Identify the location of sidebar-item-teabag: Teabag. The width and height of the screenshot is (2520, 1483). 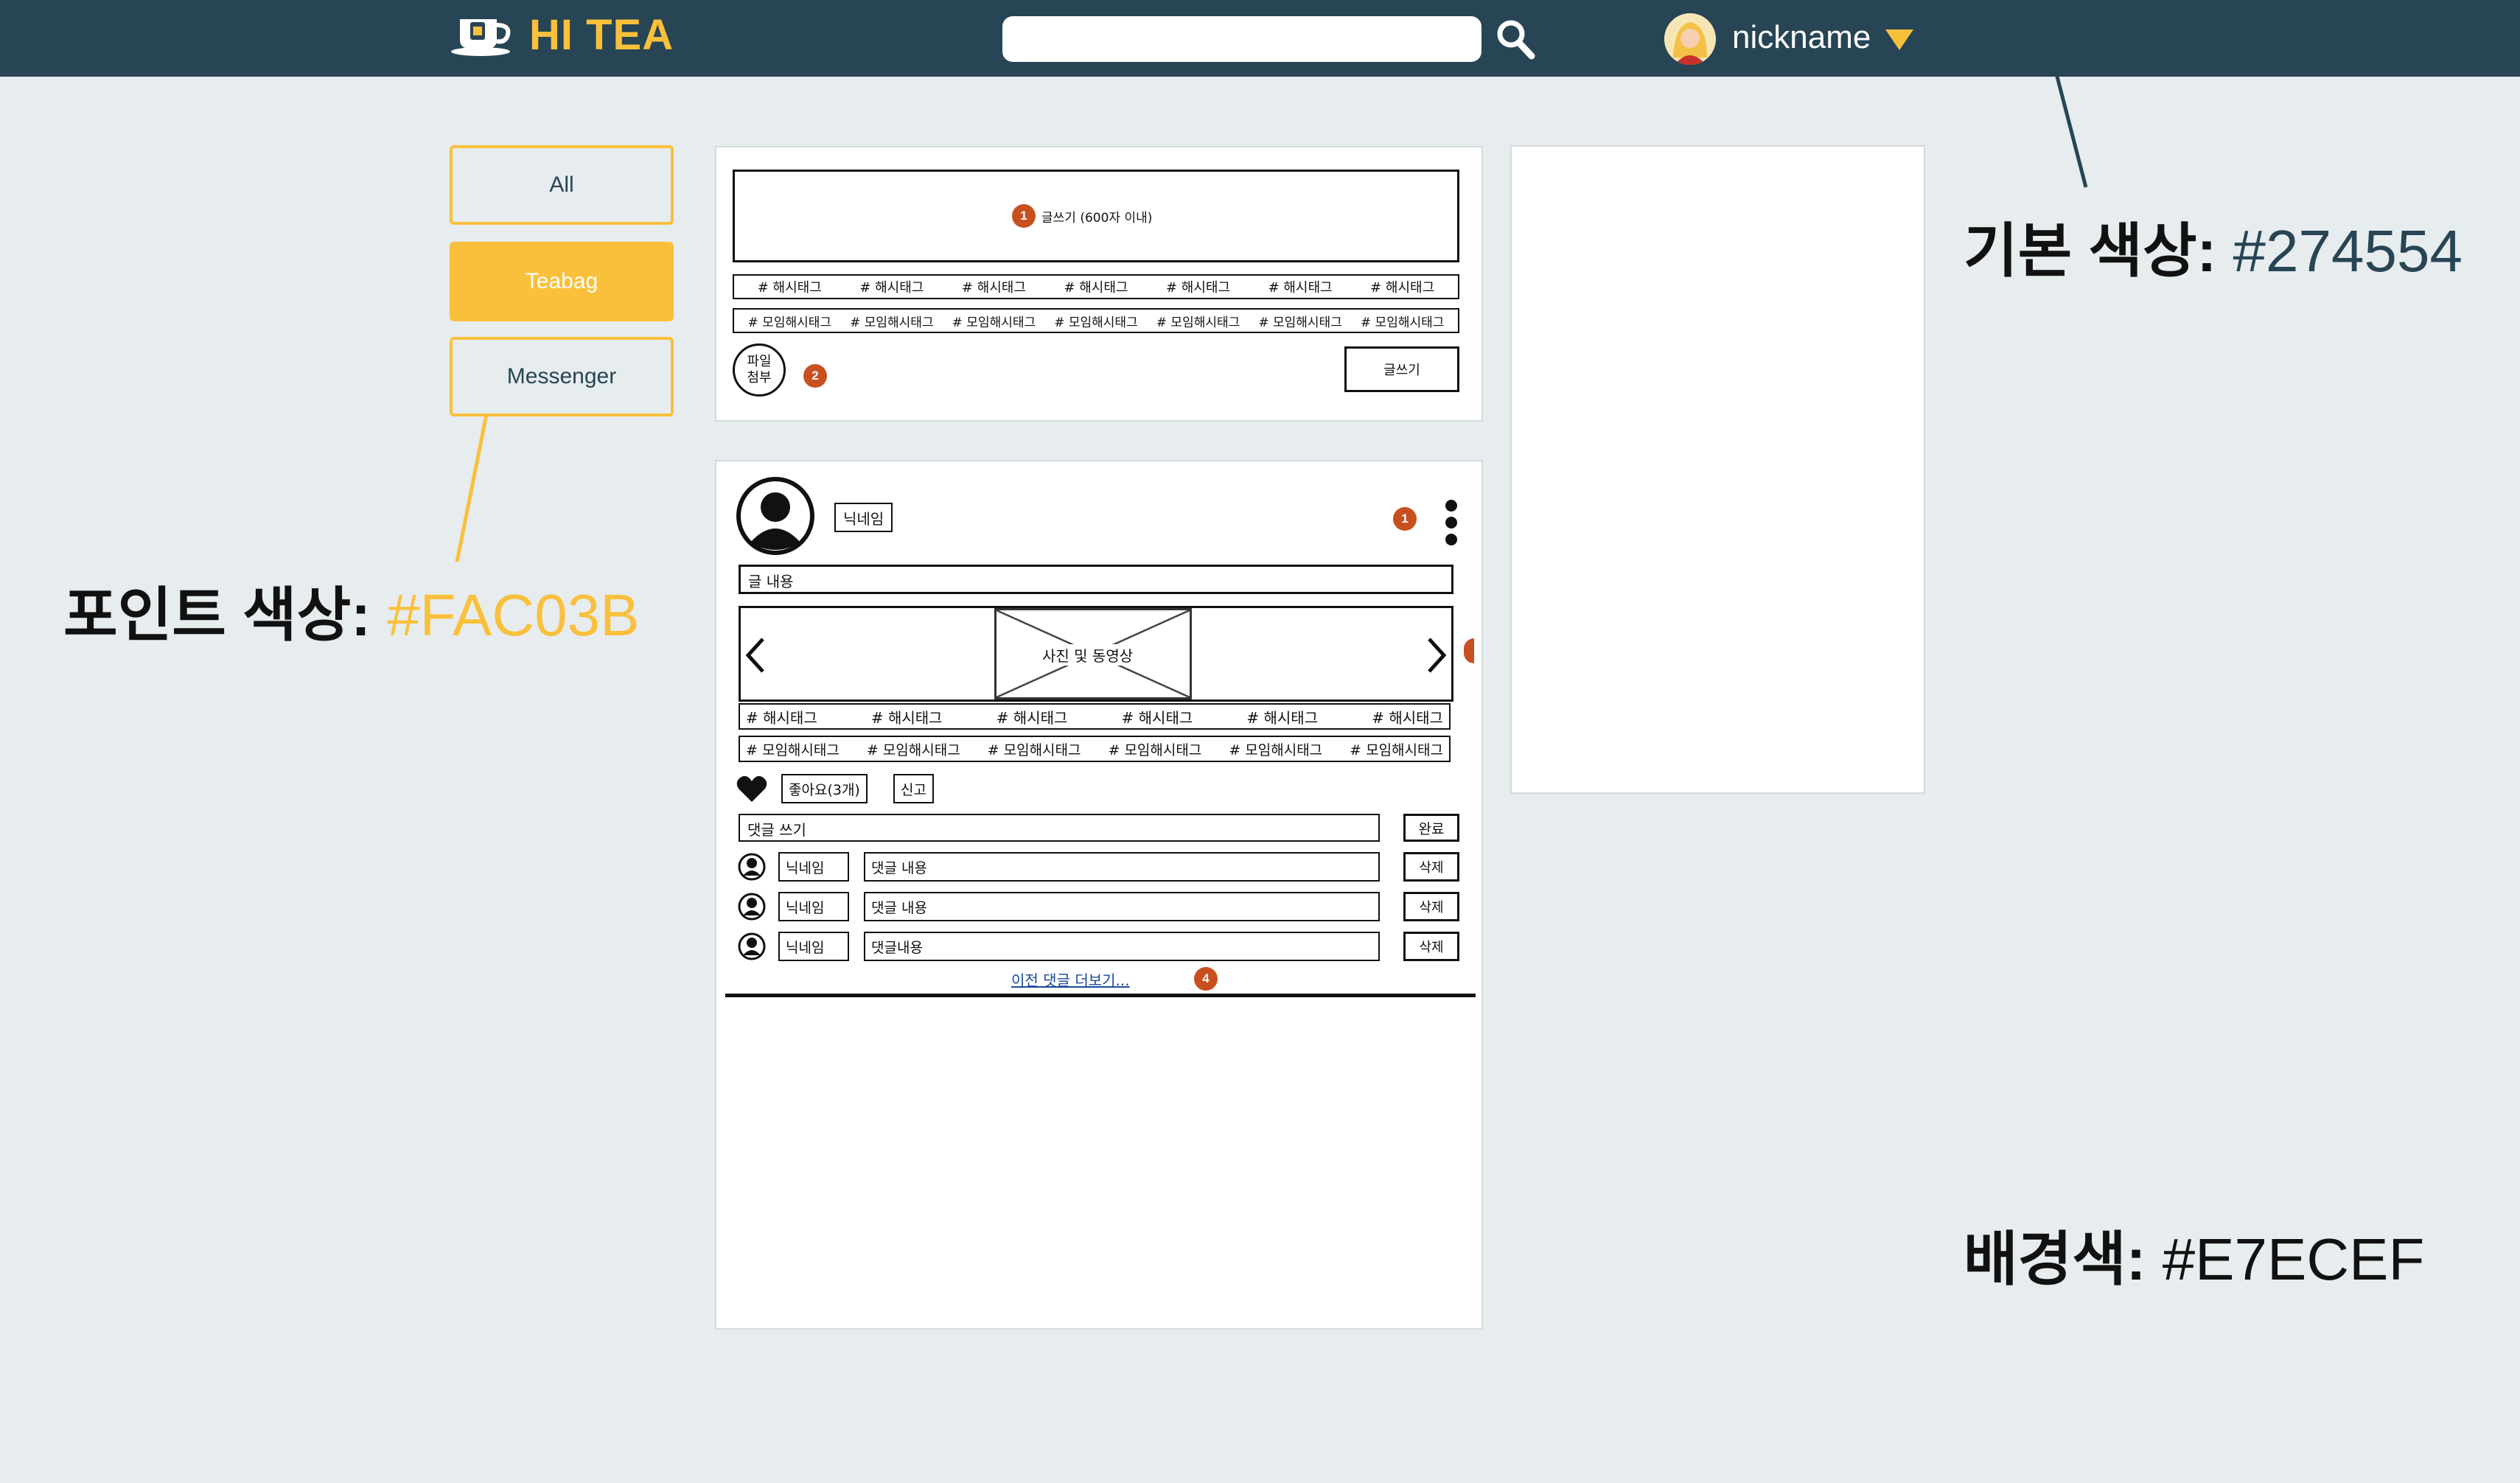
(562, 281).